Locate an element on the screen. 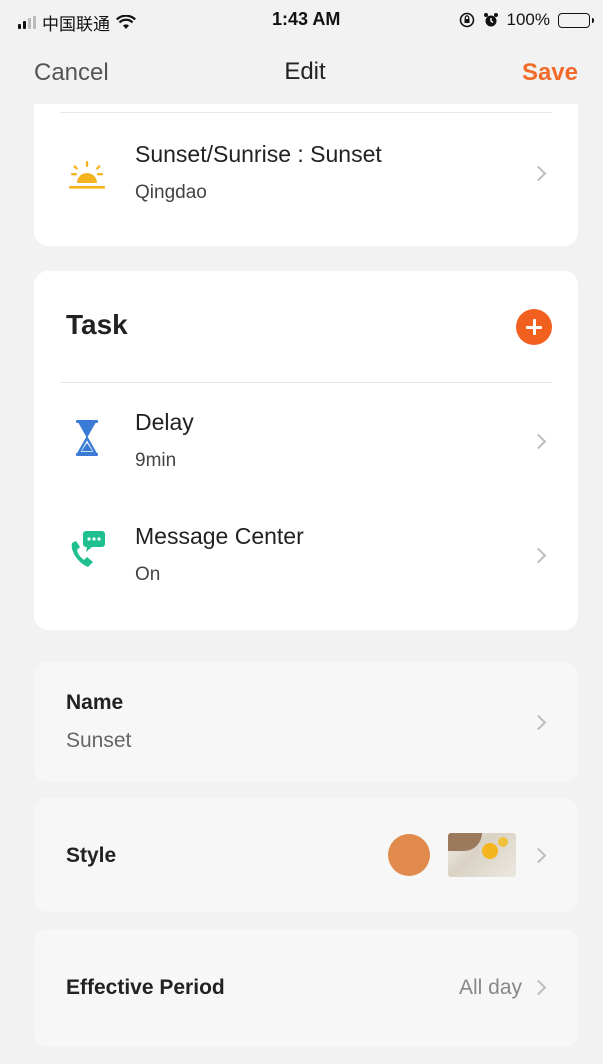  name-card: Name Sunset is located at coordinates (306, 722).